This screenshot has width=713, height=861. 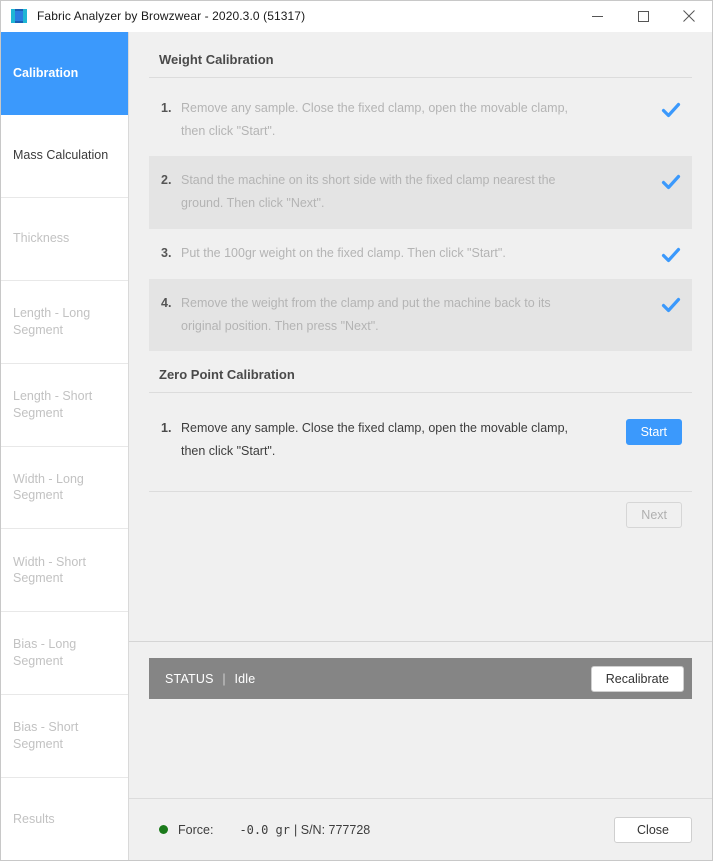 I want to click on close-button: Close, so click(x=653, y=829).